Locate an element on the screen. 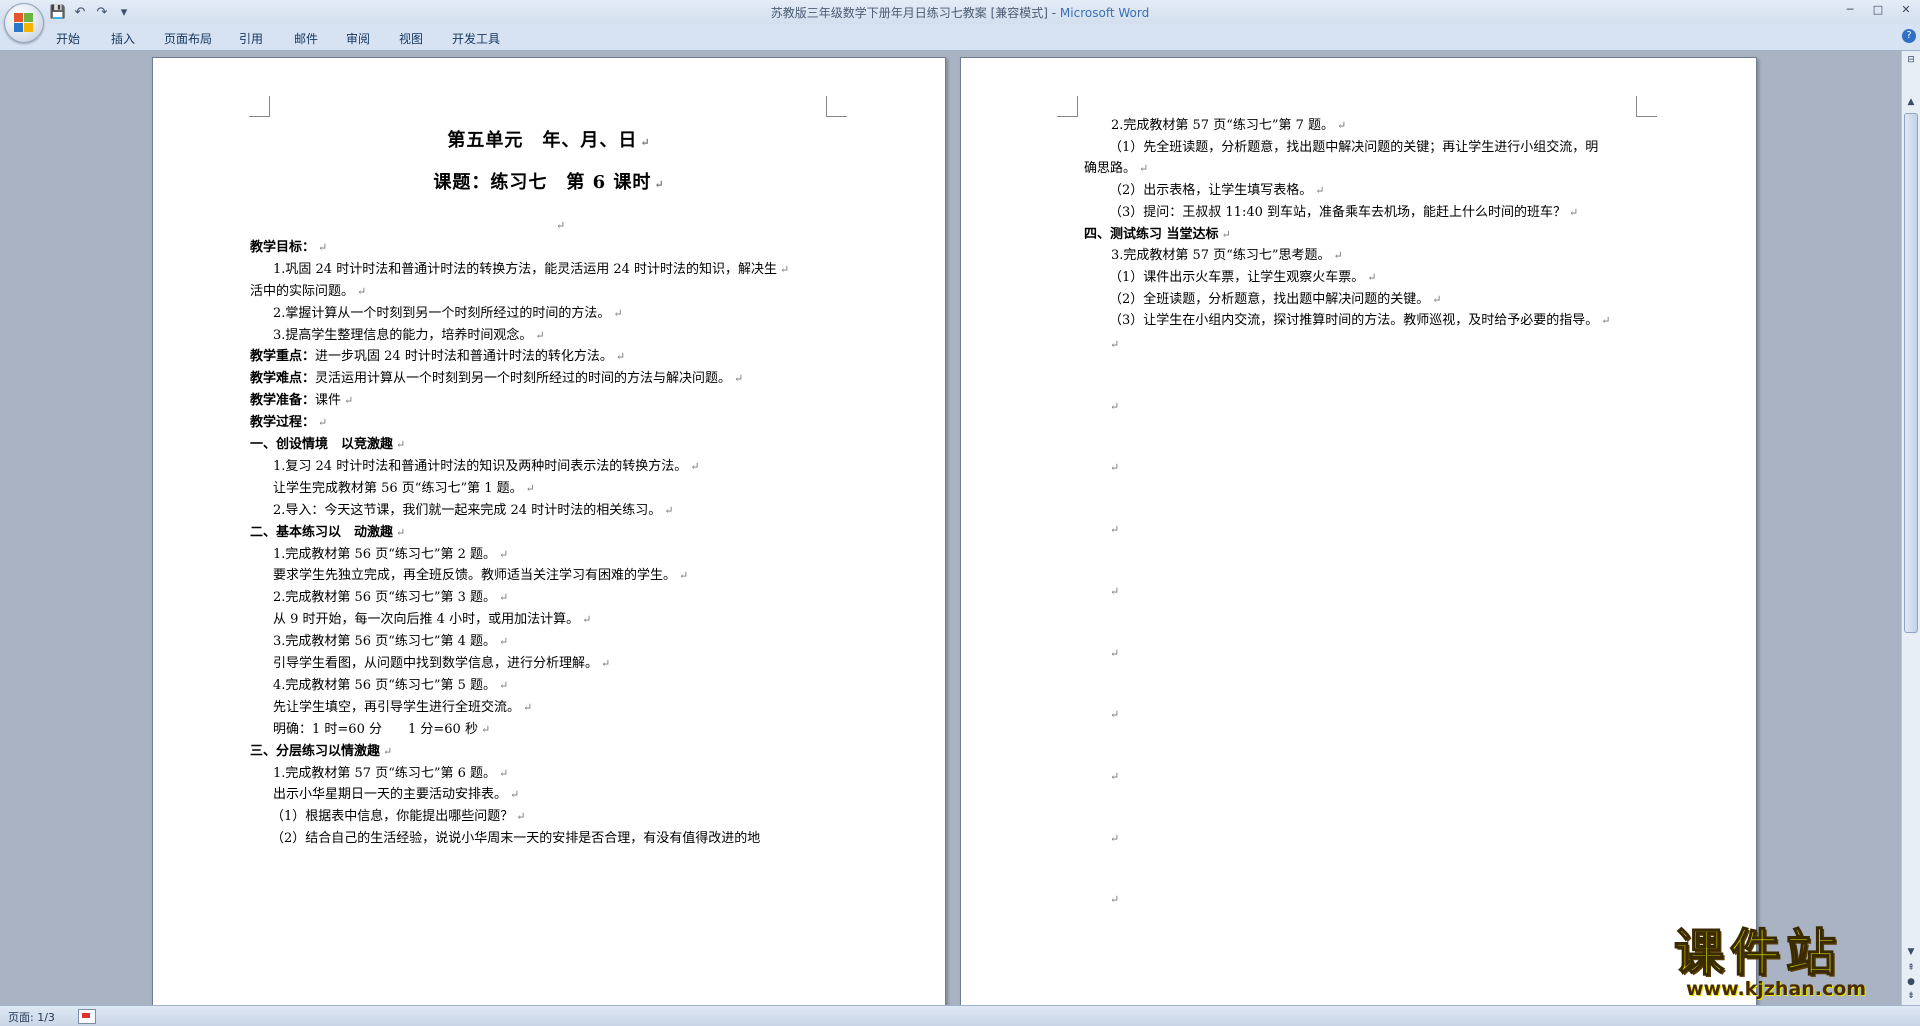 Image resolution: width=1920 pixels, height=1026 pixels. help-icon: ? is located at coordinates (1909, 36).